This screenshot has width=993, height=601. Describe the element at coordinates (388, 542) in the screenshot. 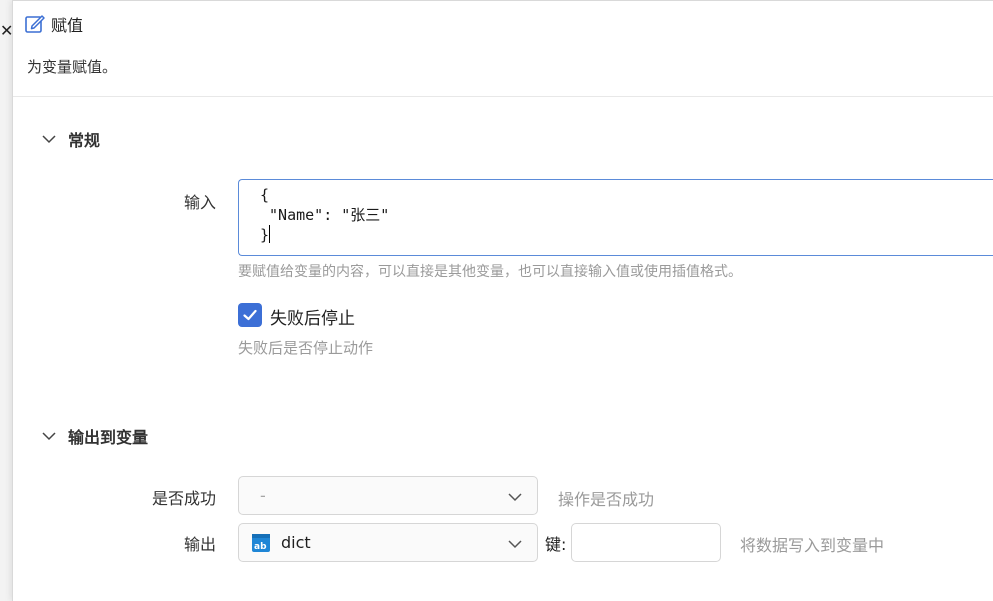

I see `output-variable-select: ab dict` at that location.